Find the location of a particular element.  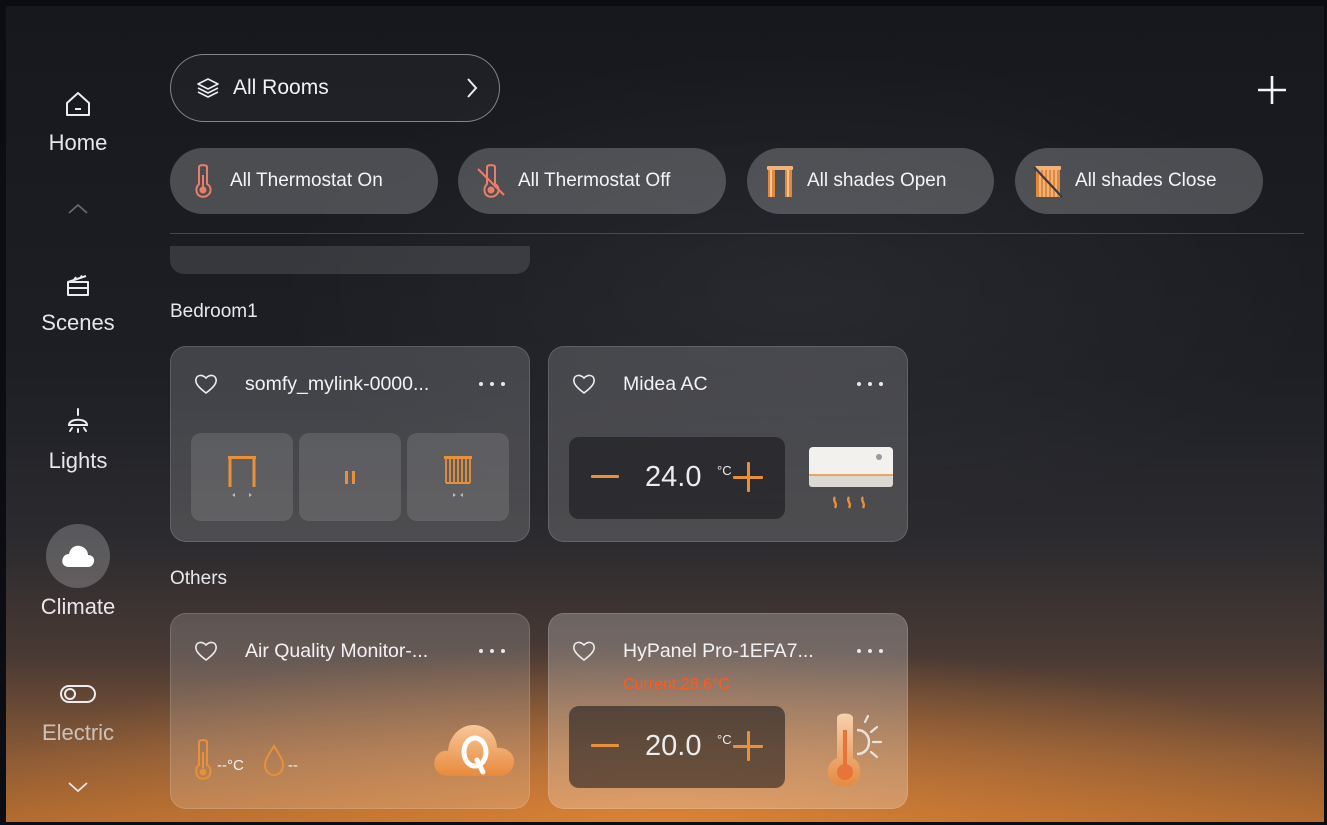

aq-humidity-reading: -- is located at coordinates (292, 765).